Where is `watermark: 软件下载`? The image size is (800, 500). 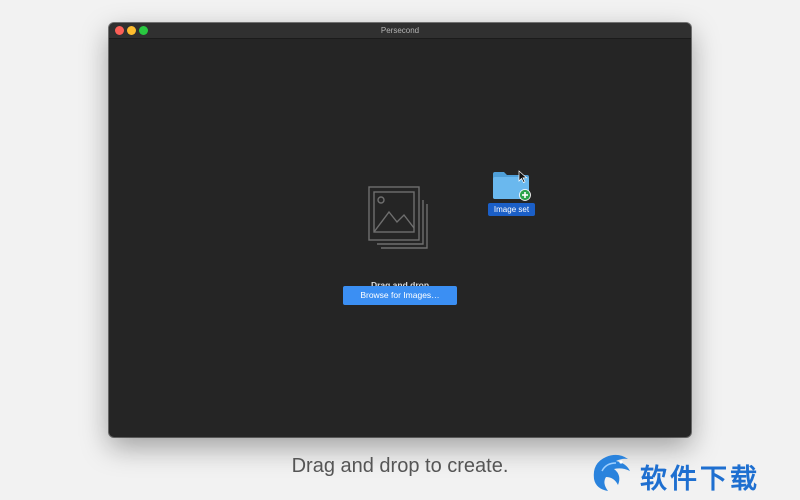 watermark: 软件下载 is located at coordinates (692, 472).